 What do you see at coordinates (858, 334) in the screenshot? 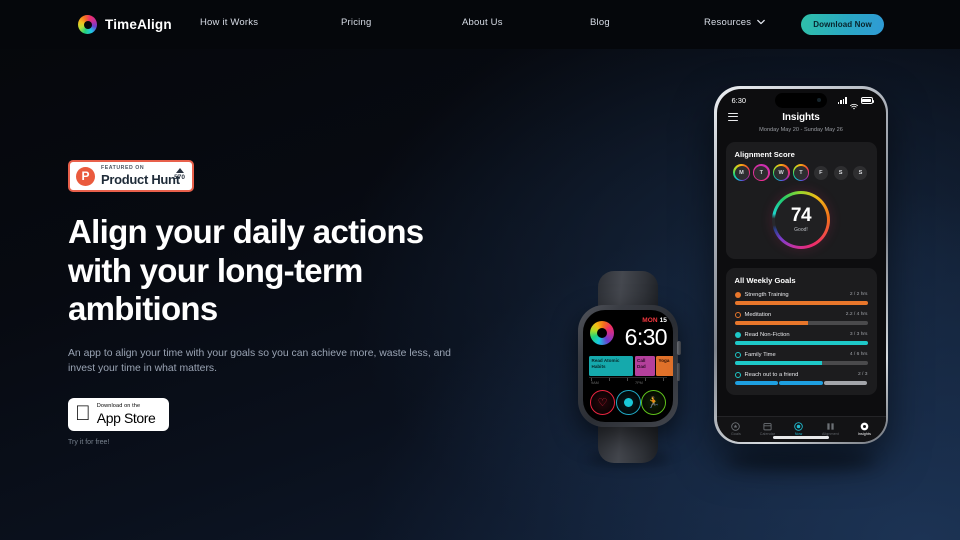
I see `goal-value: 3 / 3 hrs` at bounding box center [858, 334].